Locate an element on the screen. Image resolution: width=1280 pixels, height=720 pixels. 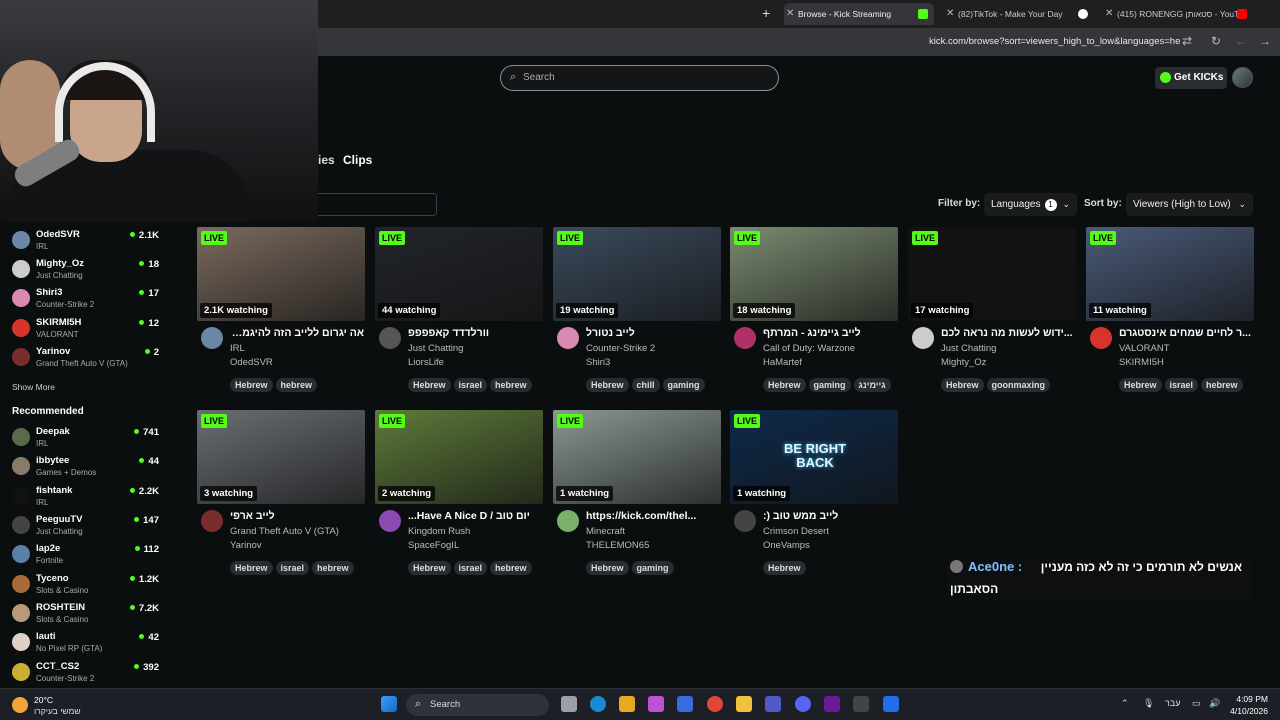
forward-icon: → is located at coordinates (1265, 41).